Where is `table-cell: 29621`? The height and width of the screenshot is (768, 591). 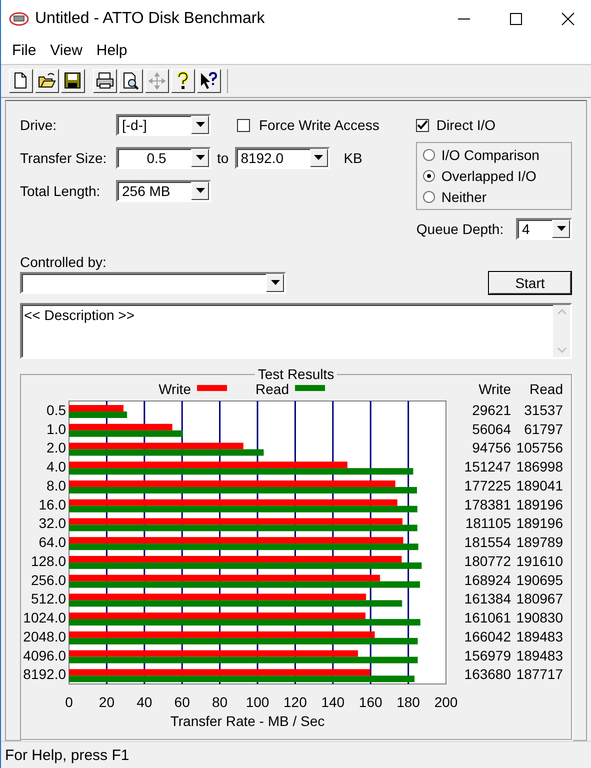 table-cell: 29621 is located at coordinates (491, 410).